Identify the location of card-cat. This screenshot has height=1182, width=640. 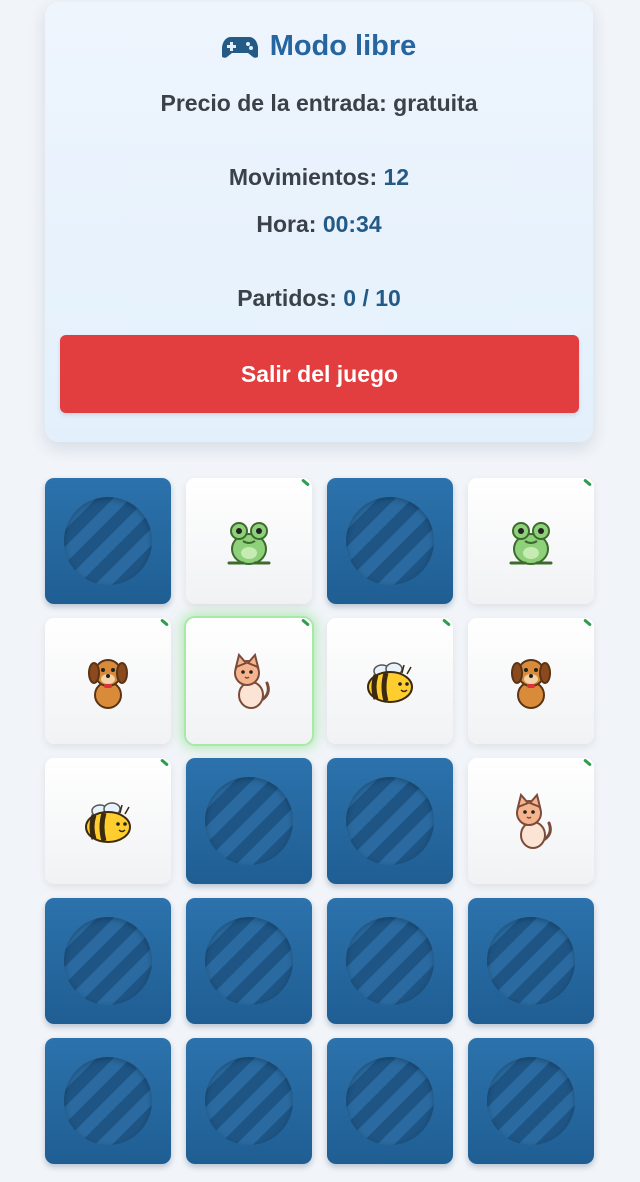
(531, 821).